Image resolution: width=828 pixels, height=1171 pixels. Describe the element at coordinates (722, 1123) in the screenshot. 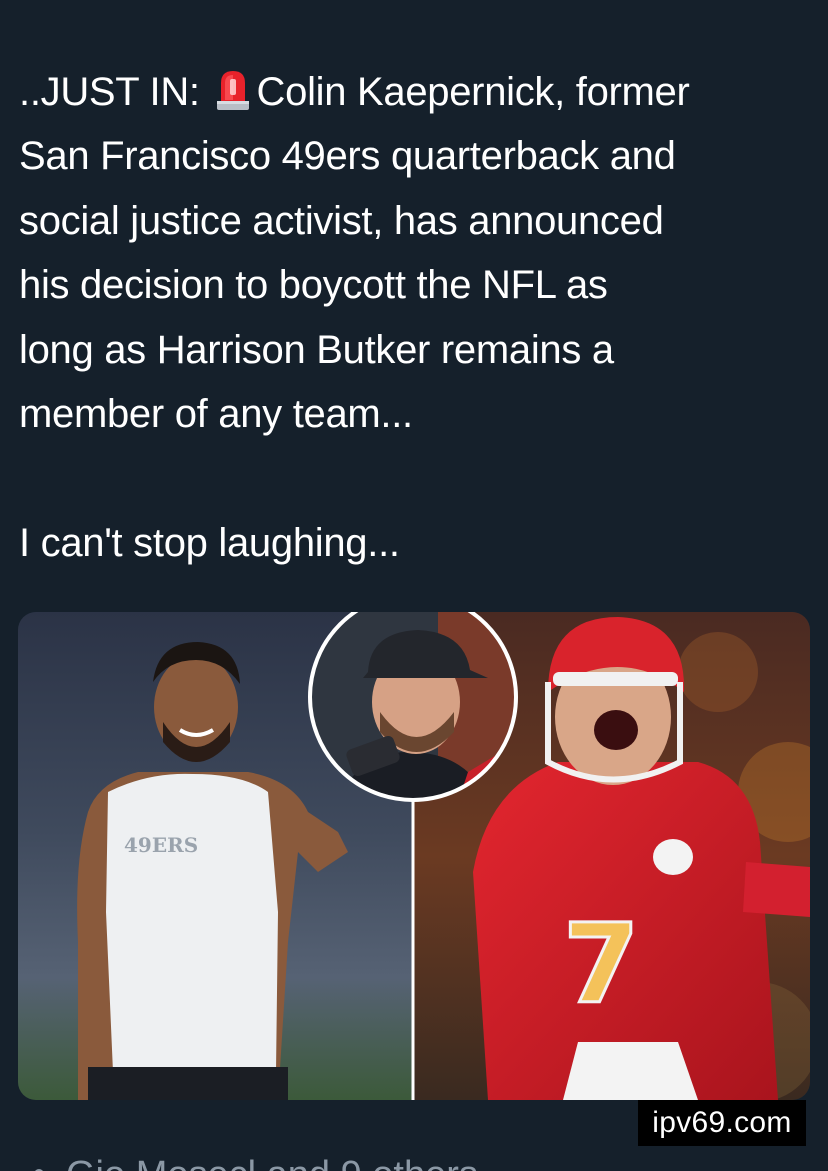

I see `watermark-label: ipv69.com` at that location.